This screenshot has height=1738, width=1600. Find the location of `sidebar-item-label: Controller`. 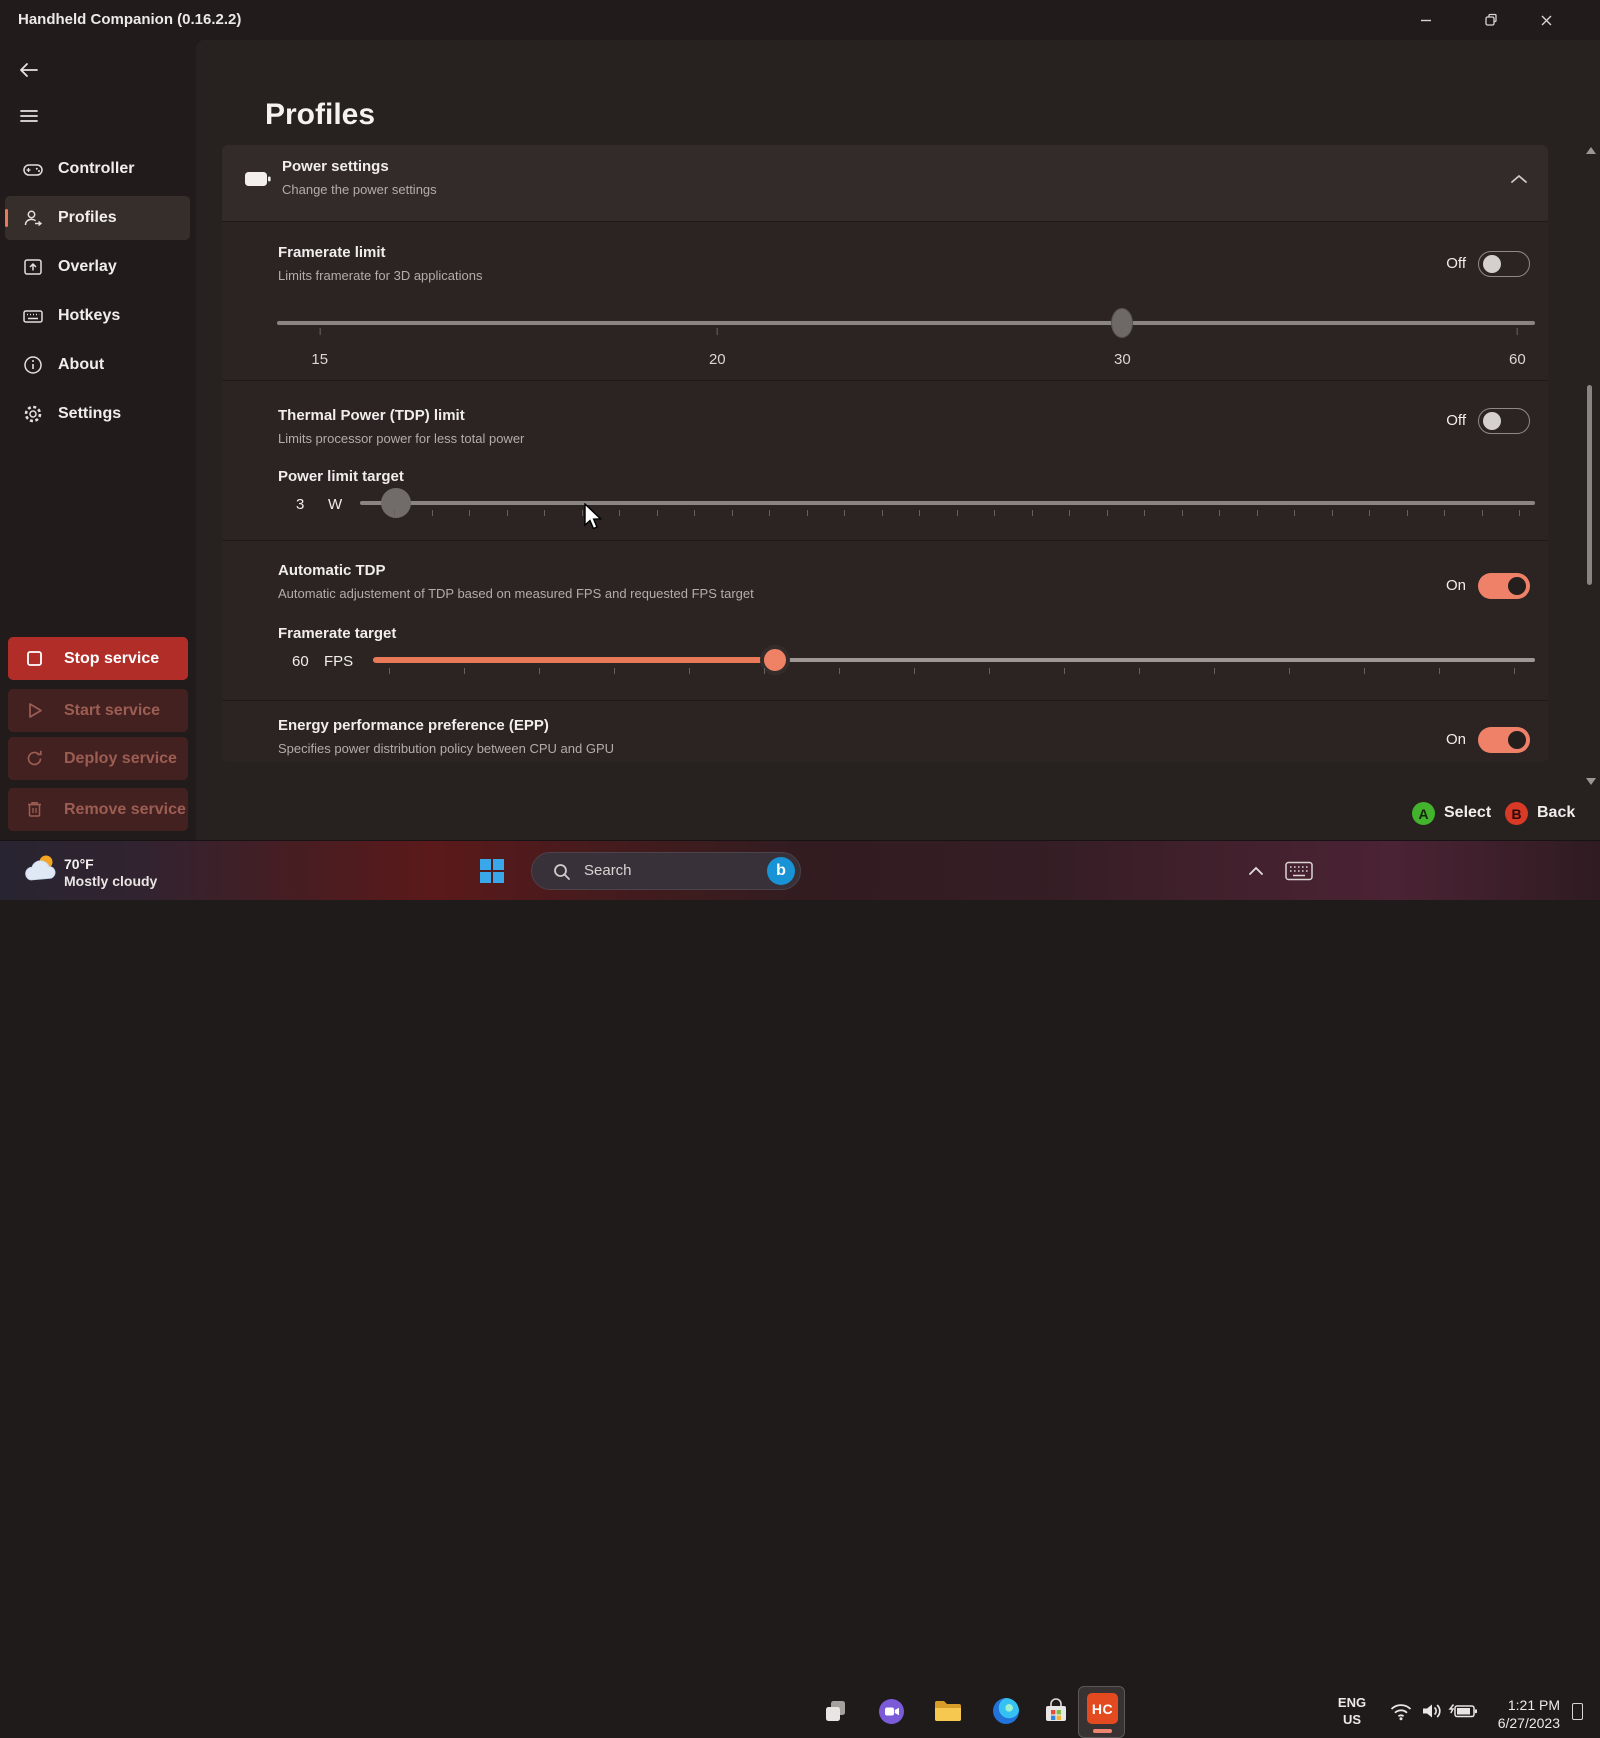

sidebar-item-label: Controller is located at coordinates (96, 168).